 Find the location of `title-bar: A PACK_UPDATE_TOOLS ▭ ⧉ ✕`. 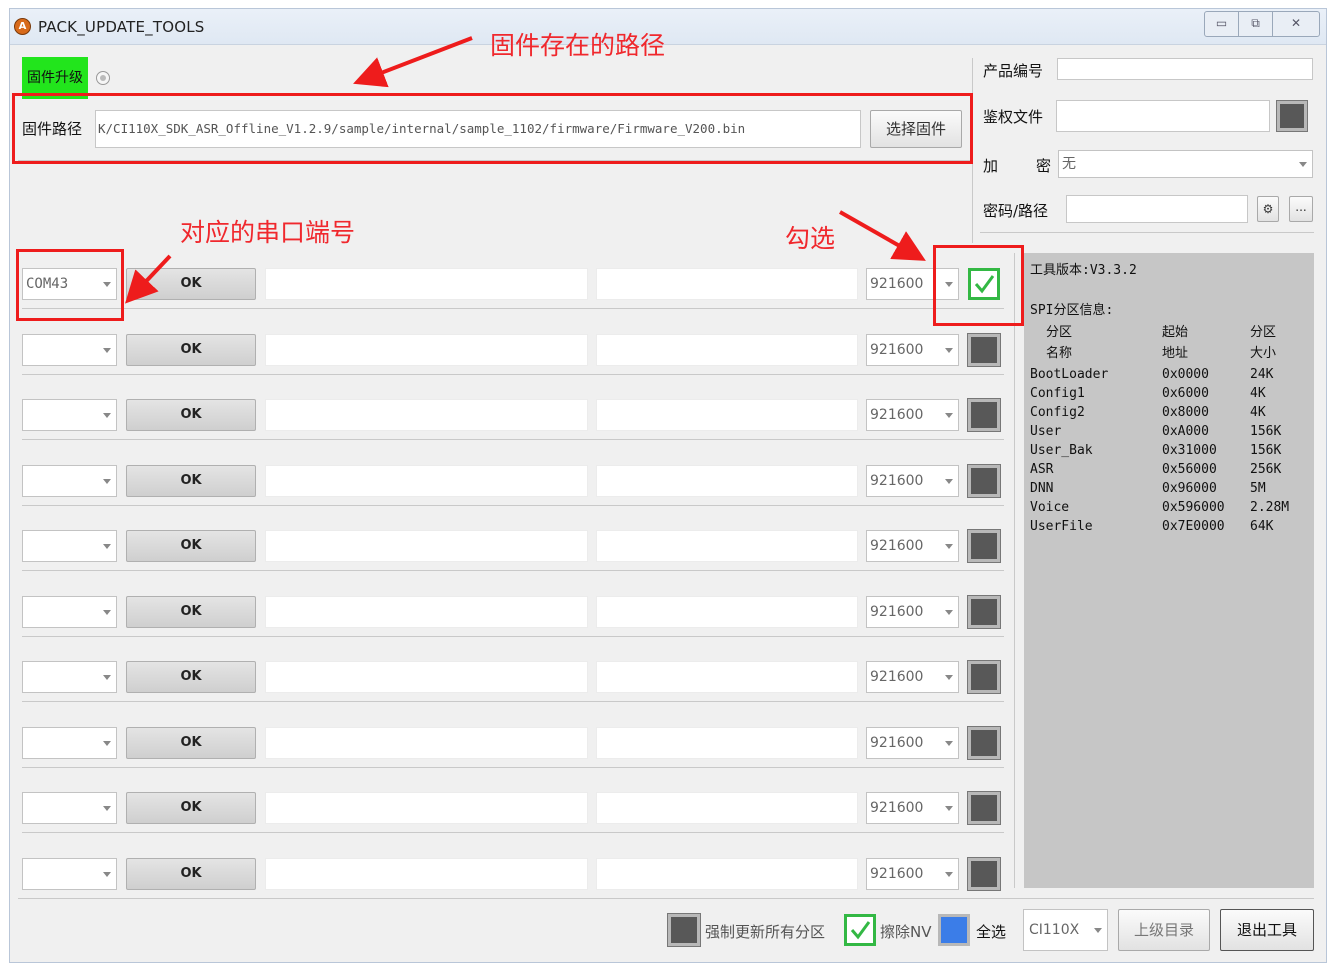

title-bar: A PACK_UPDATE_TOOLS ▭ ⧉ ✕ is located at coordinates (668, 27).